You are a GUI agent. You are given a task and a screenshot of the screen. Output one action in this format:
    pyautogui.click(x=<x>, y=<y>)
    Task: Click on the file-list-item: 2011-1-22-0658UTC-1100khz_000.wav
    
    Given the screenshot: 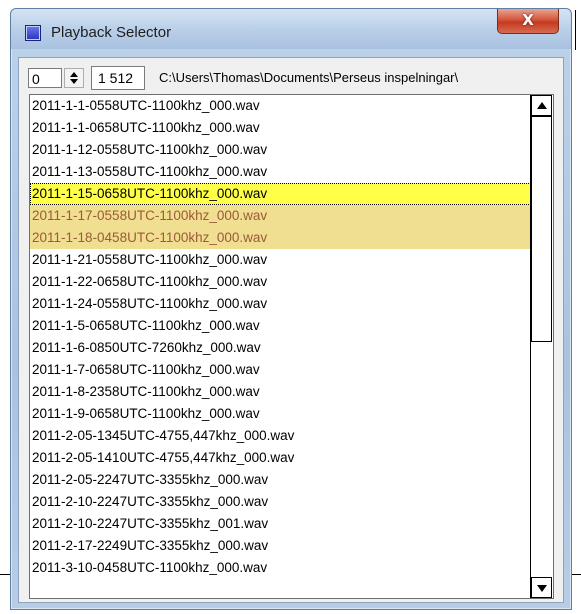 What is the action you would take?
    pyautogui.click(x=291, y=282)
    